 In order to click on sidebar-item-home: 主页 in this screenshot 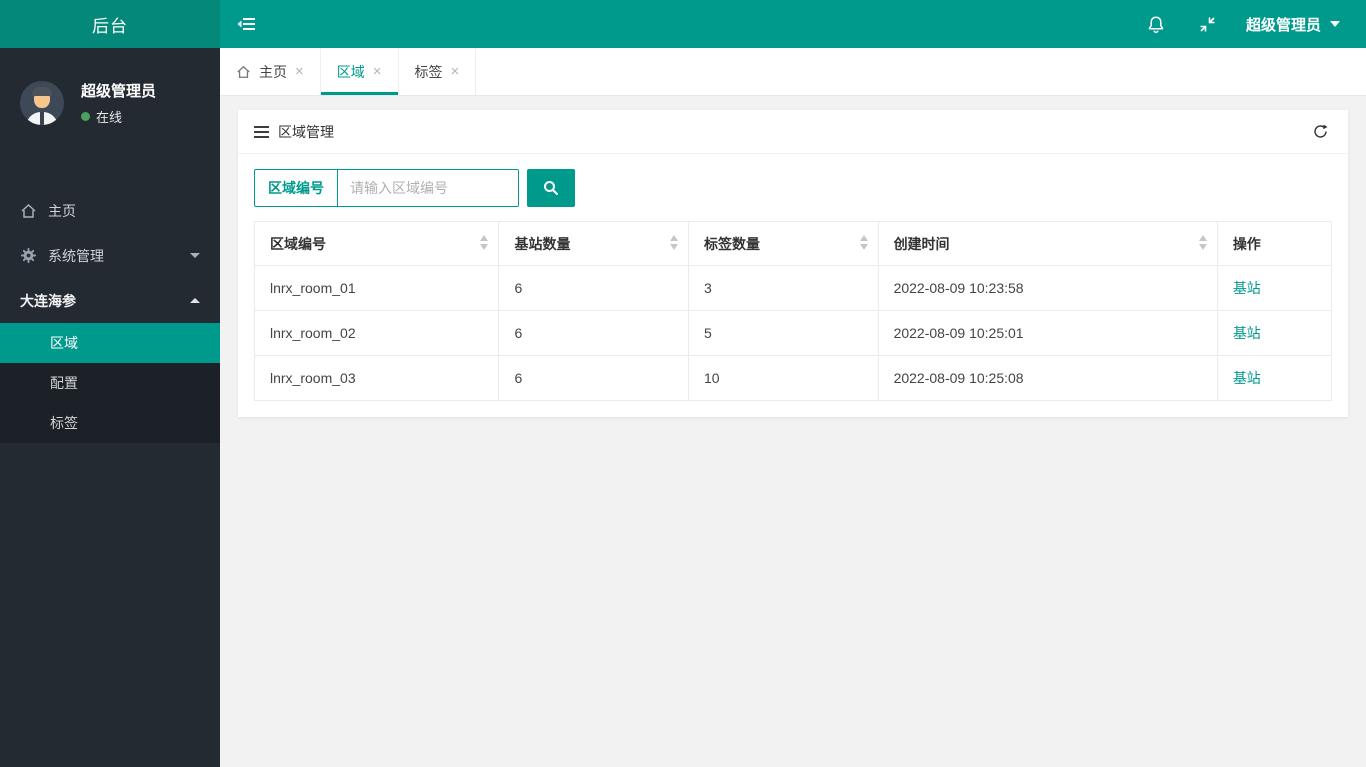, I will do `click(110, 210)`.